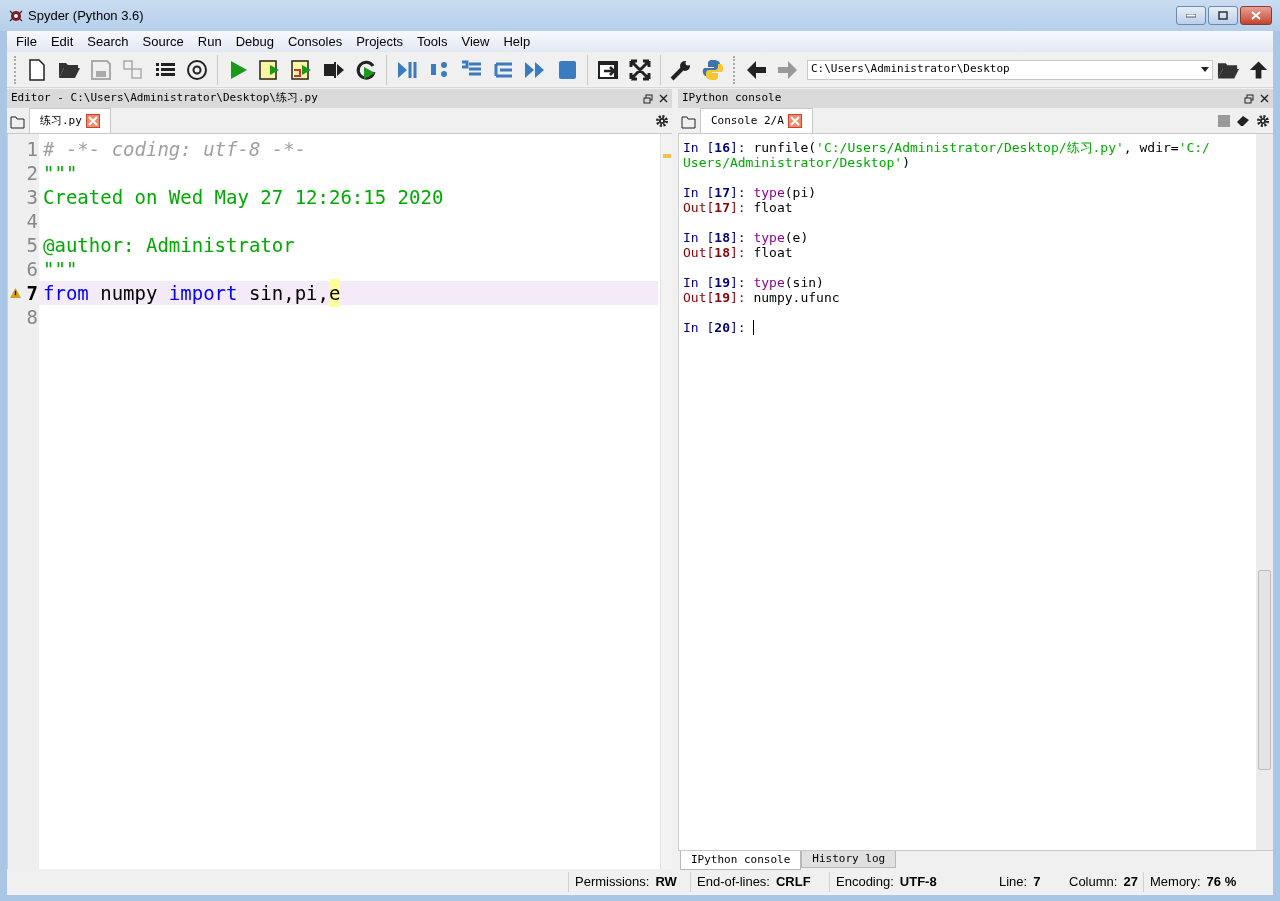  I want to click on scroll-thumb, so click(1264, 670).